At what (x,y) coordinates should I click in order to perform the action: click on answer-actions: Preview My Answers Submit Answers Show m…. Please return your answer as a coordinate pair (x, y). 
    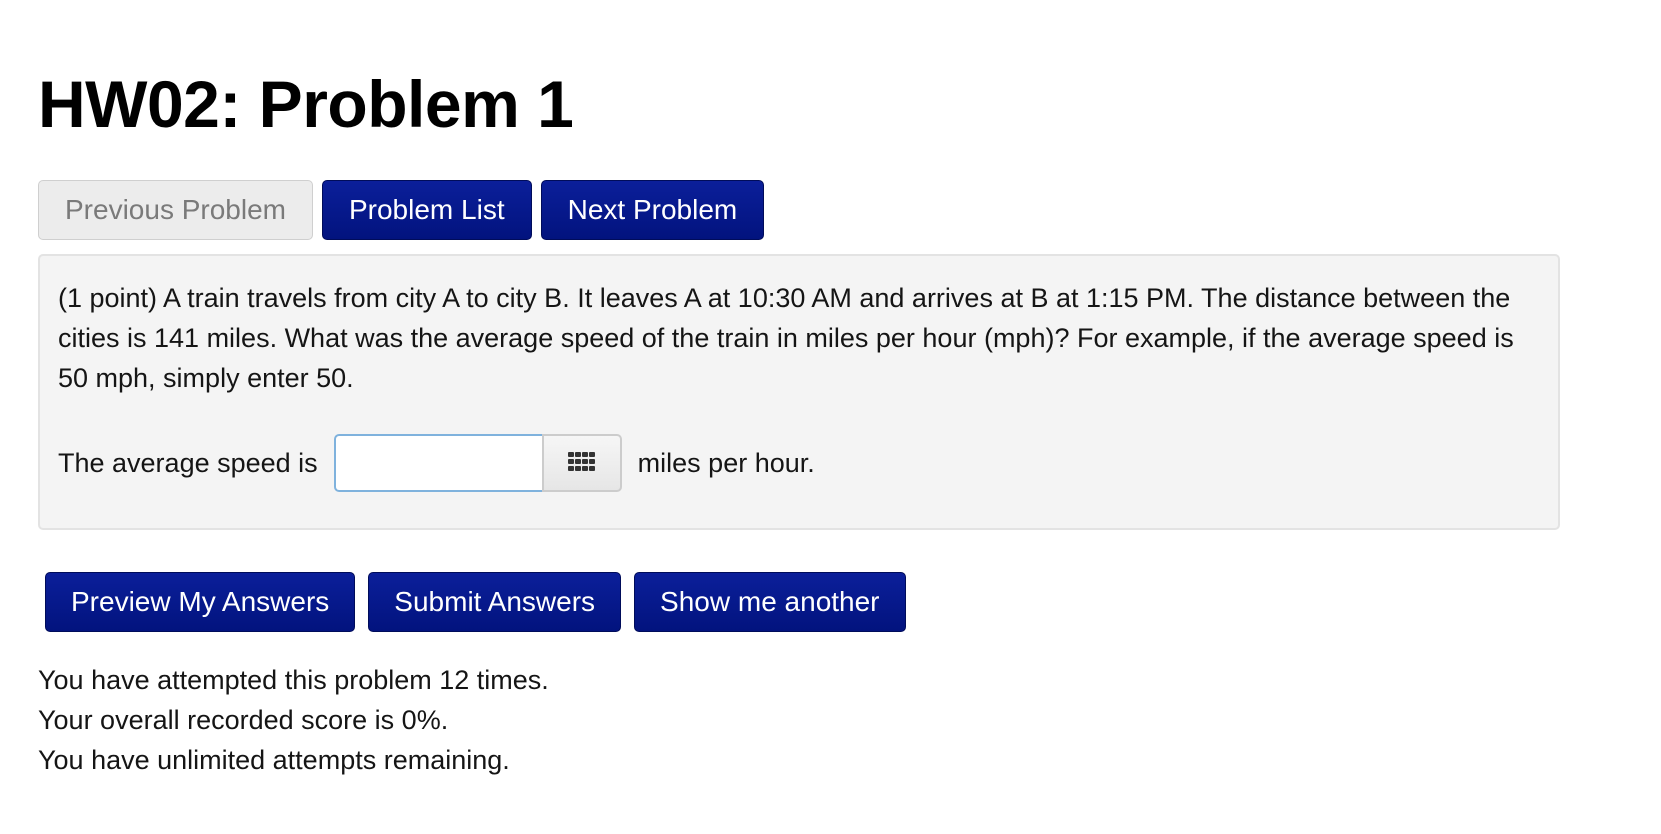
    Looking at the image, I should click on (475, 602).